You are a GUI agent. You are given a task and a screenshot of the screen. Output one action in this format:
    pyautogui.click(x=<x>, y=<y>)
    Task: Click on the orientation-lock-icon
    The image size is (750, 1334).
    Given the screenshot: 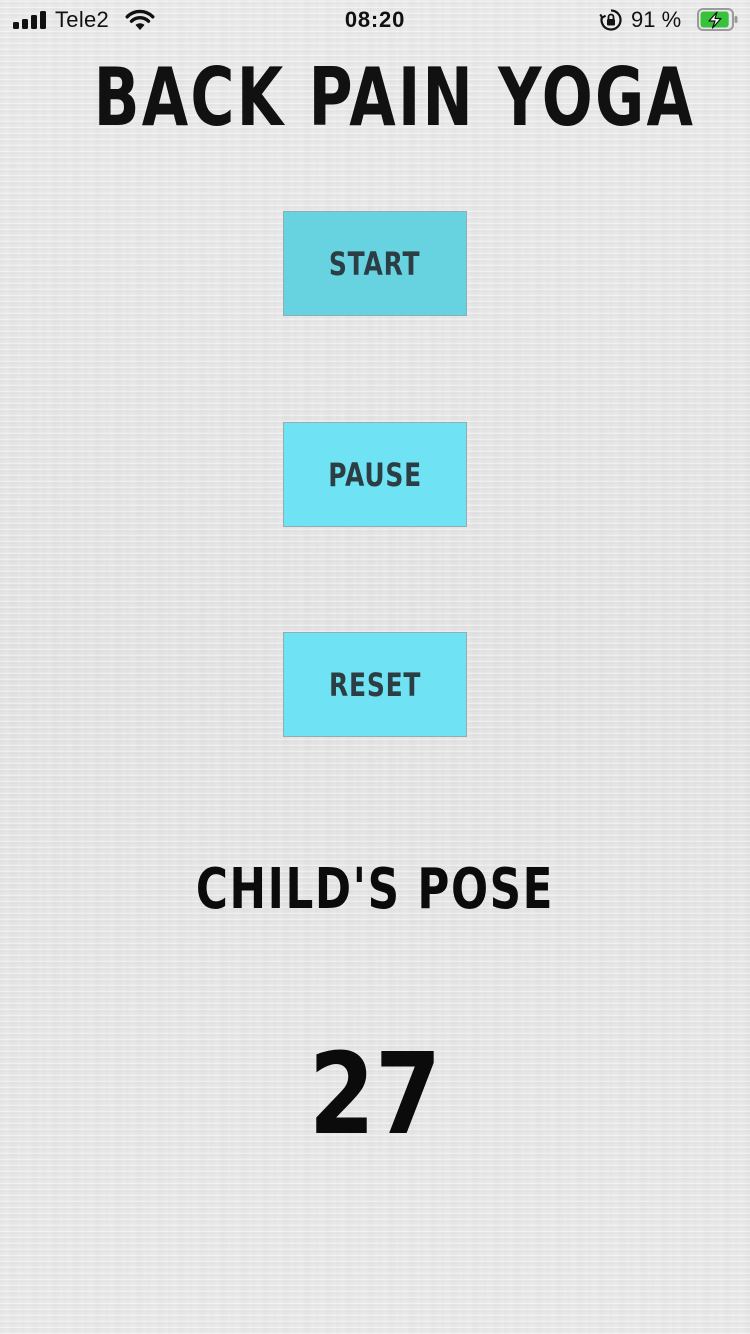 What is the action you would take?
    pyautogui.click(x=610, y=20)
    